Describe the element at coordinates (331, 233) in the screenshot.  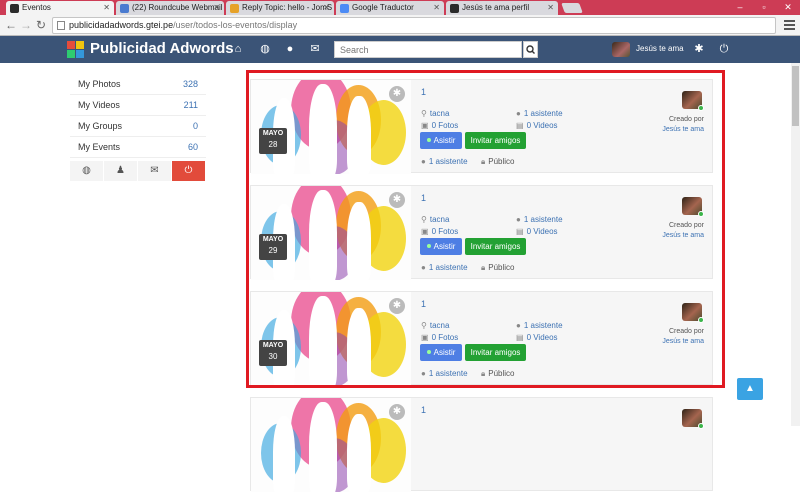
I see `event-banner-image: ✱ MAYO 29` at that location.